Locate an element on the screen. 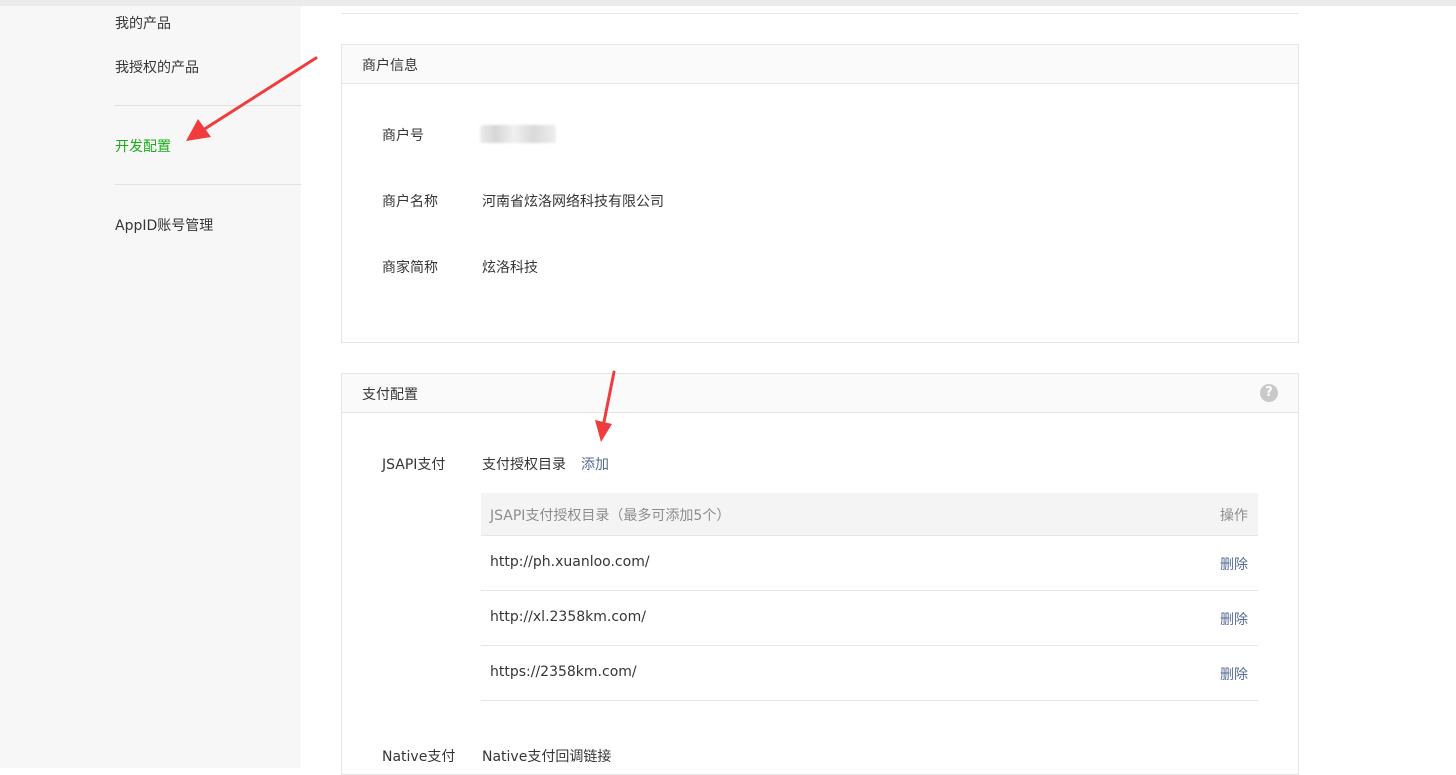 The width and height of the screenshot is (1456, 775). directory-url: http://xl.2358km.com/ is located at coordinates (568, 617).